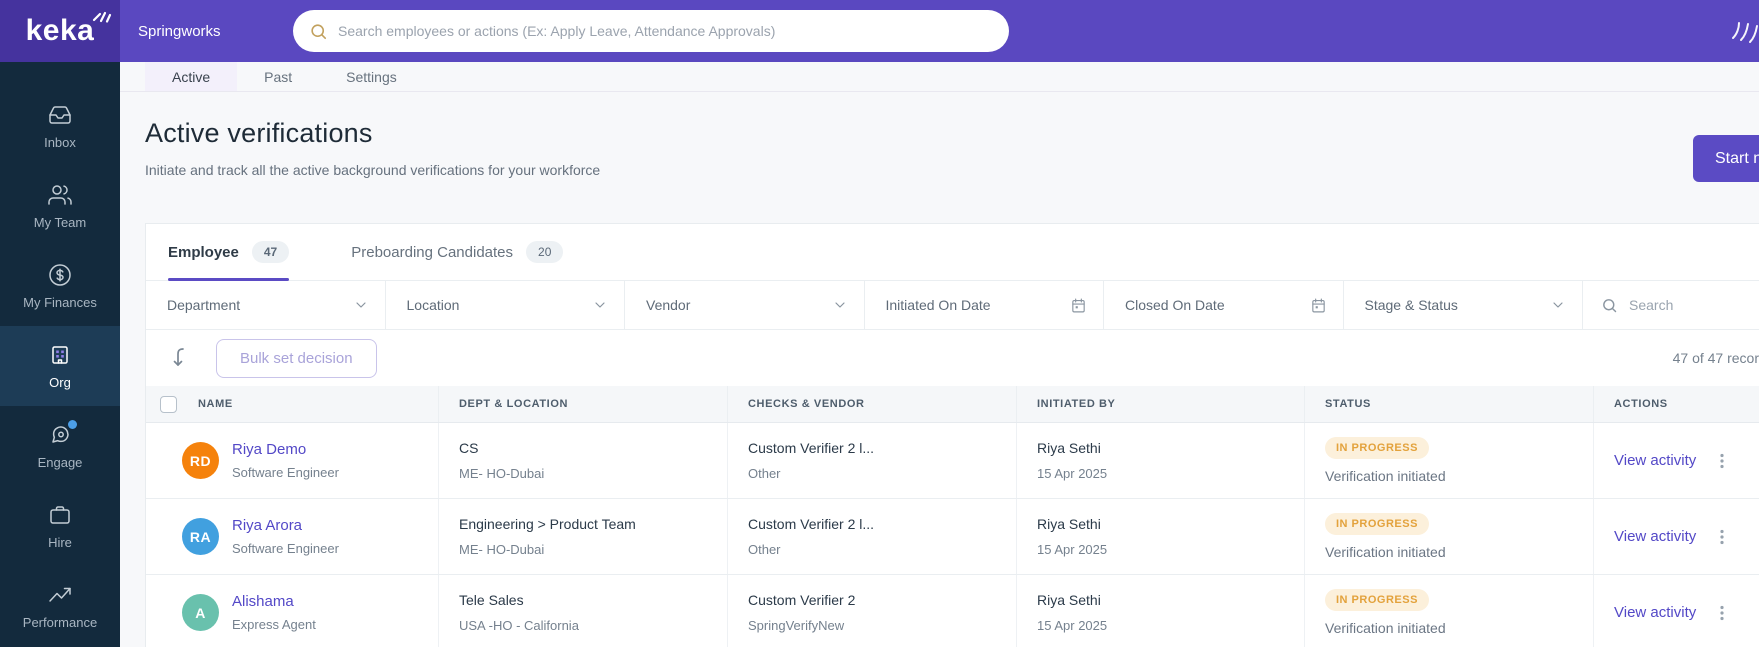  Describe the element at coordinates (1449, 404) in the screenshot. I see `column-status: STATUS` at that location.